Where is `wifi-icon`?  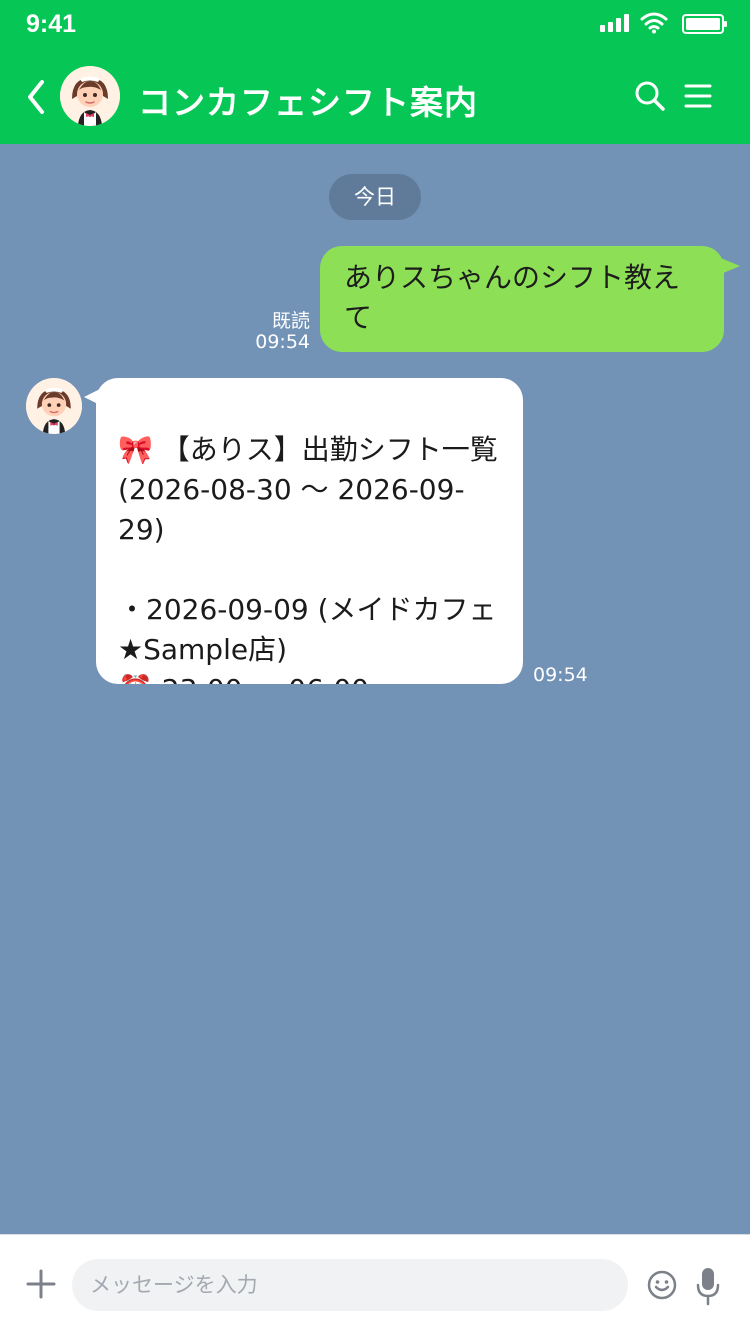 wifi-icon is located at coordinates (654, 23).